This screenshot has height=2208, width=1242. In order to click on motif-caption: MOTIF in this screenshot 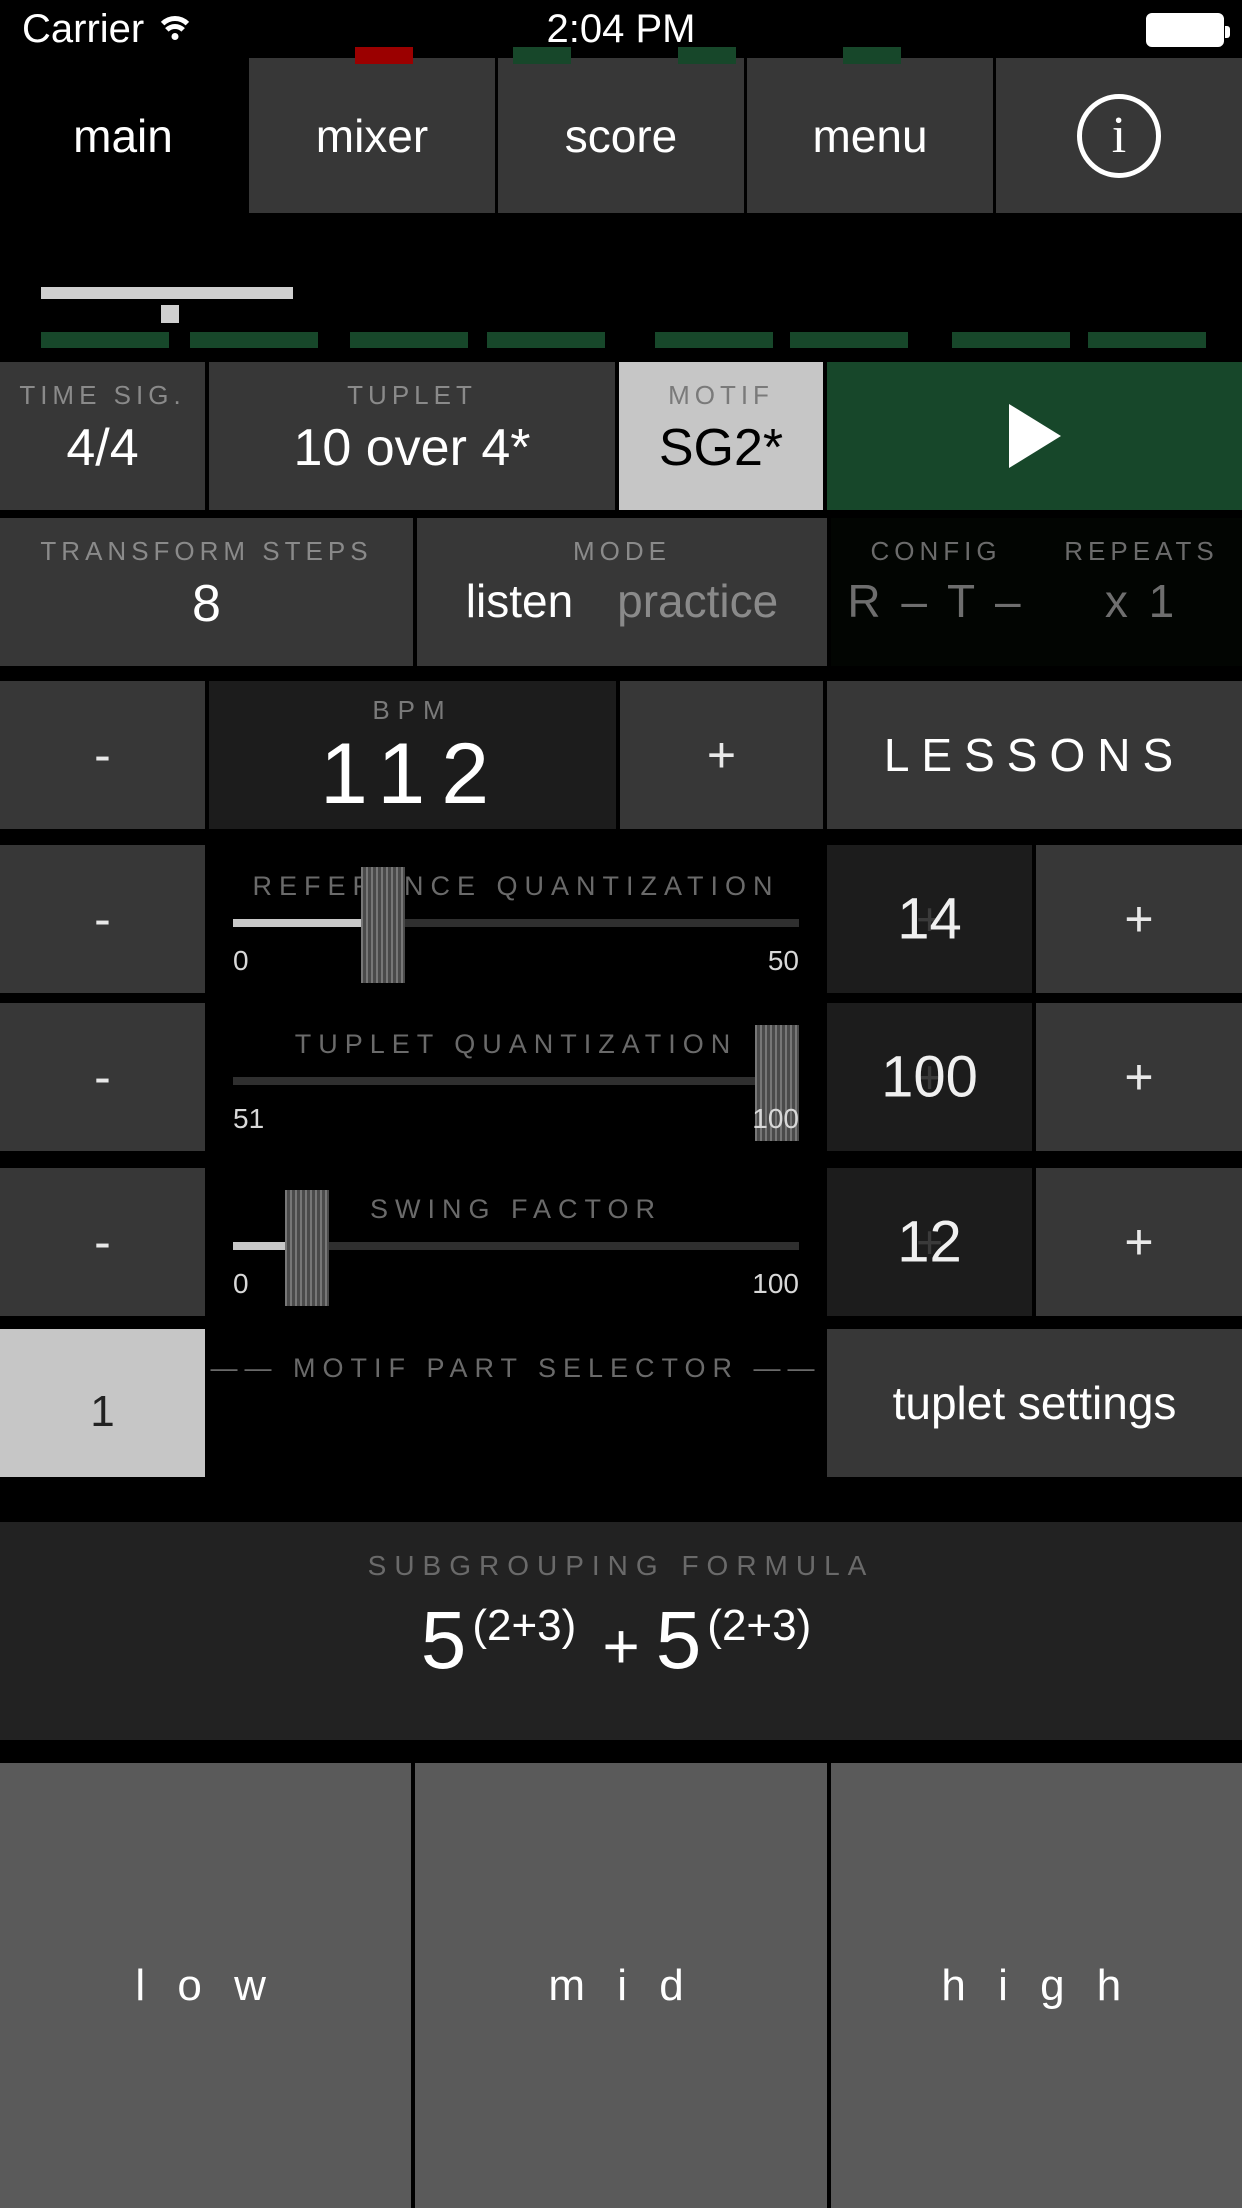, I will do `click(721, 395)`.